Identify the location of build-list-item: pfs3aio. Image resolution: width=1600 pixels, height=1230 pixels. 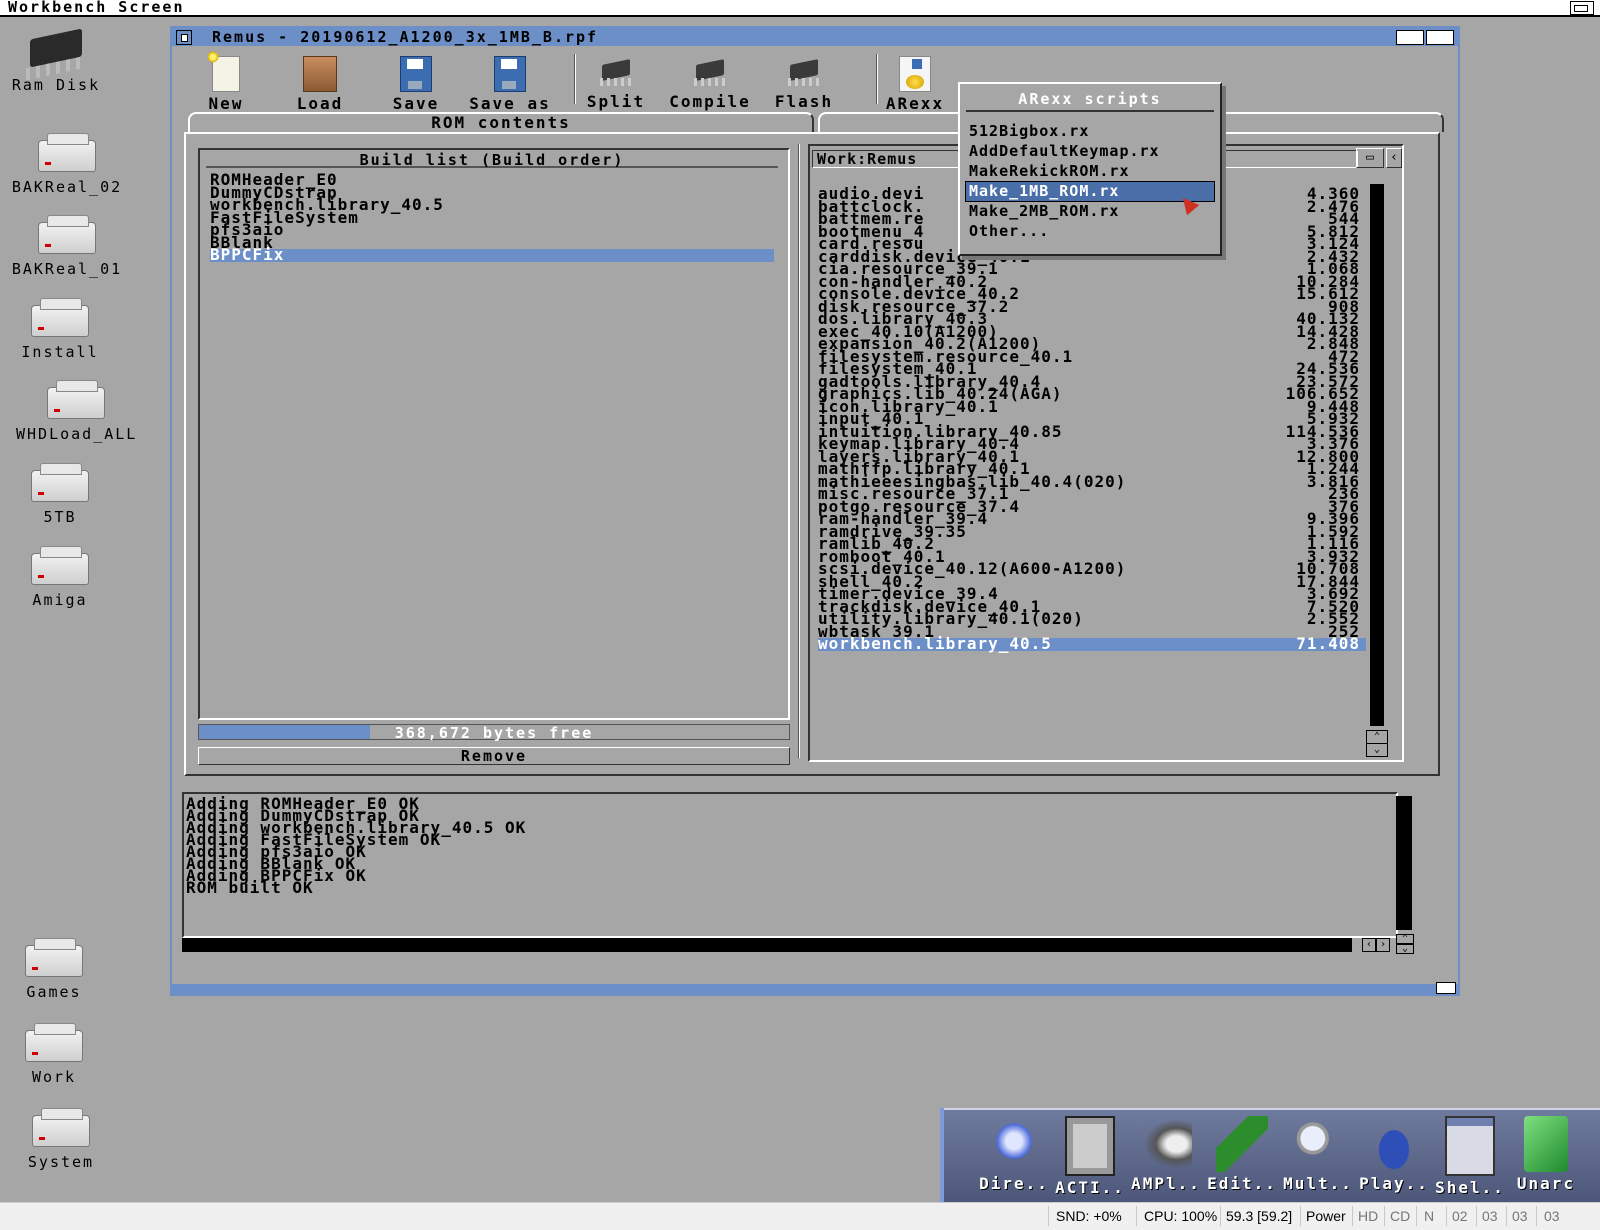
(492, 229).